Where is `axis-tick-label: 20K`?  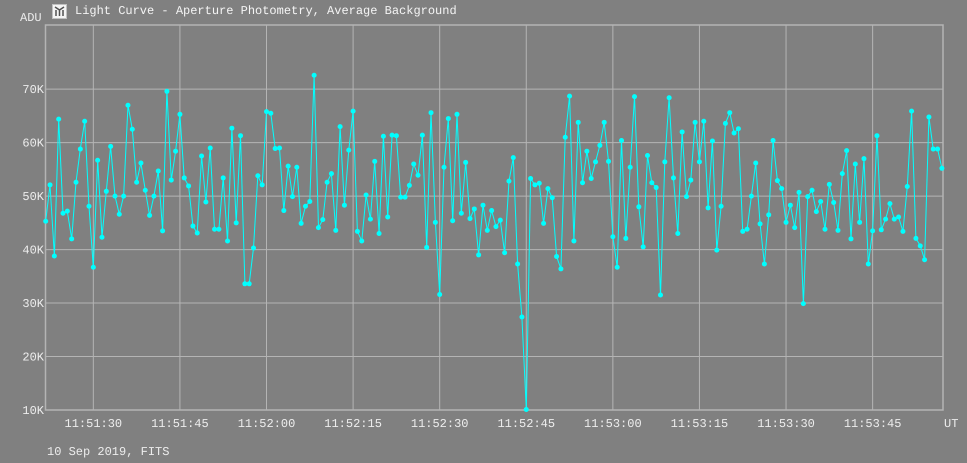
axis-tick-label: 20K is located at coordinates (33, 357).